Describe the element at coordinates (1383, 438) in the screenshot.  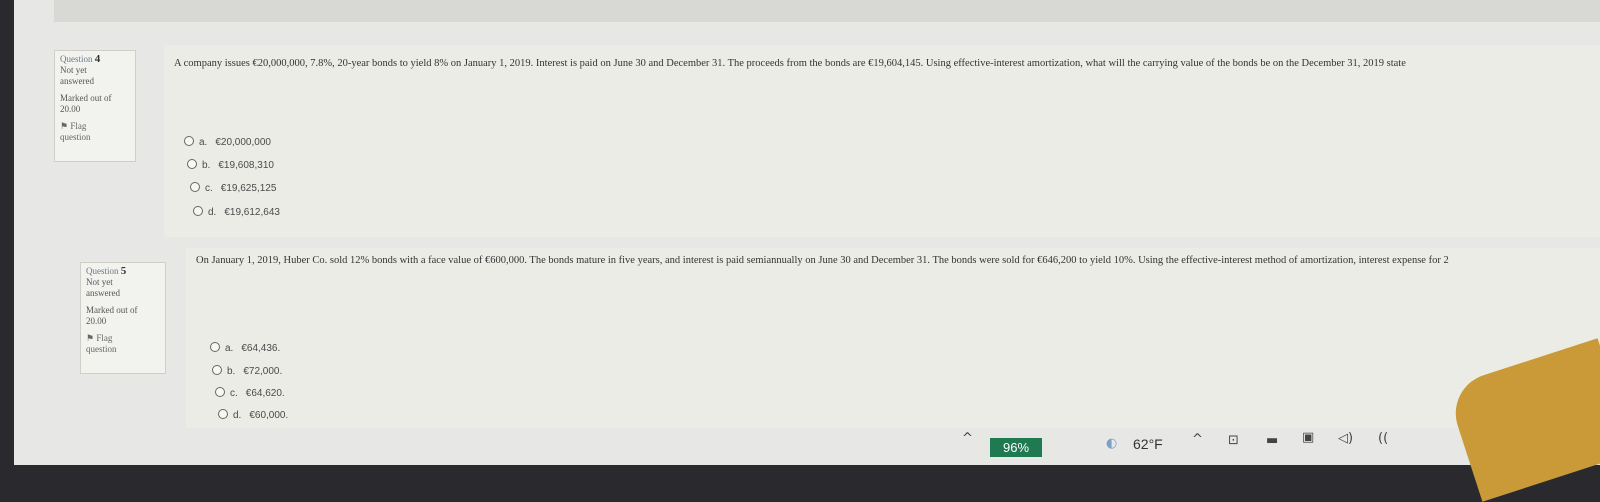
I see `wifi-icon: ((` at that location.